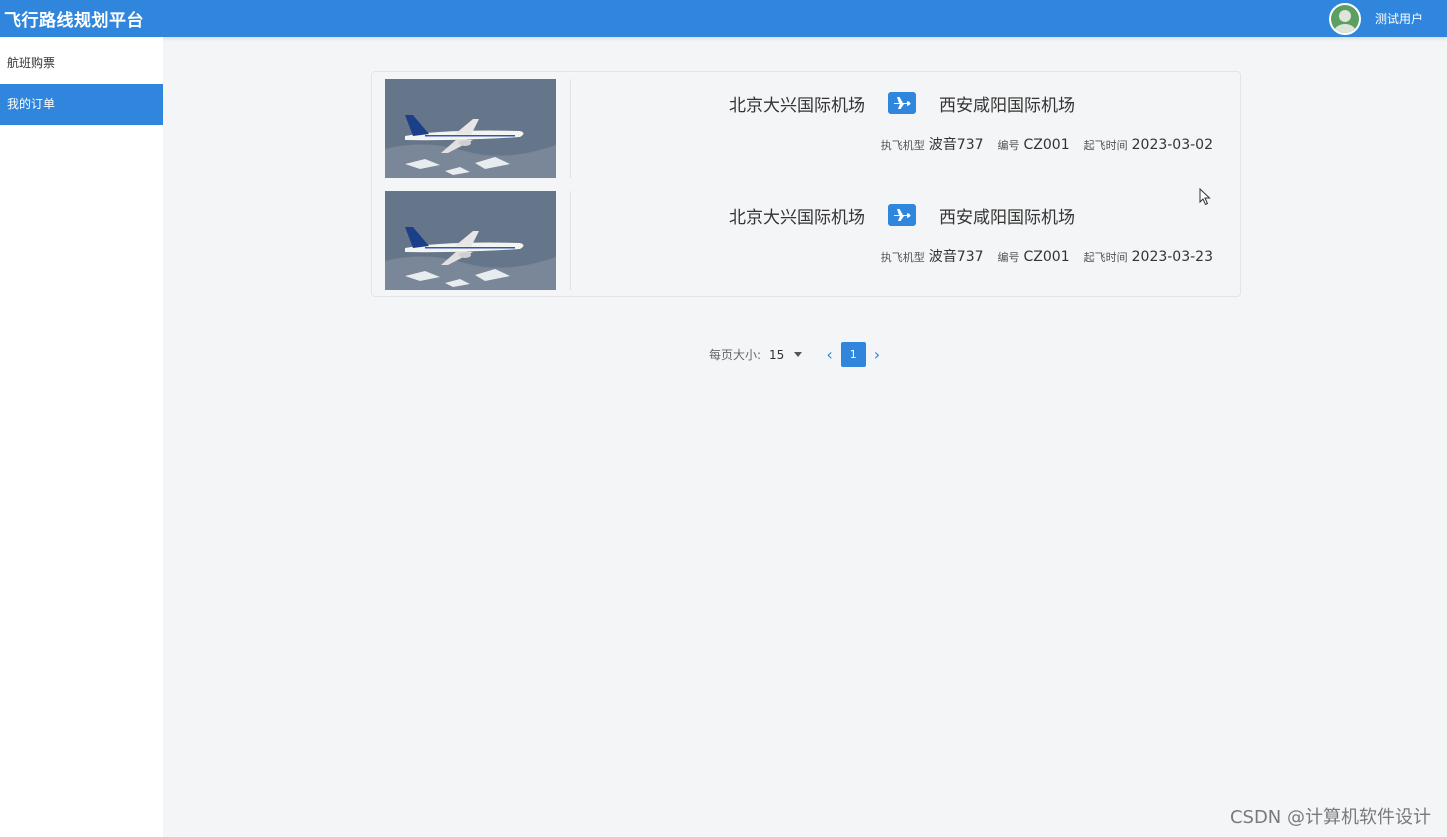 The image size is (1447, 837). Describe the element at coordinates (777, 354) in the screenshot. I see `page-size-value: 15` at that location.